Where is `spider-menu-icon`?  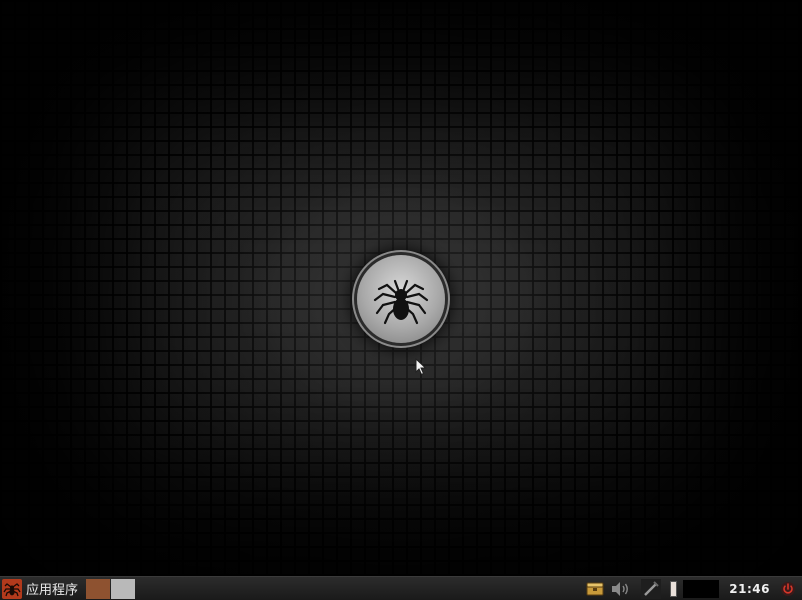
spider-menu-icon is located at coordinates (12, 588).